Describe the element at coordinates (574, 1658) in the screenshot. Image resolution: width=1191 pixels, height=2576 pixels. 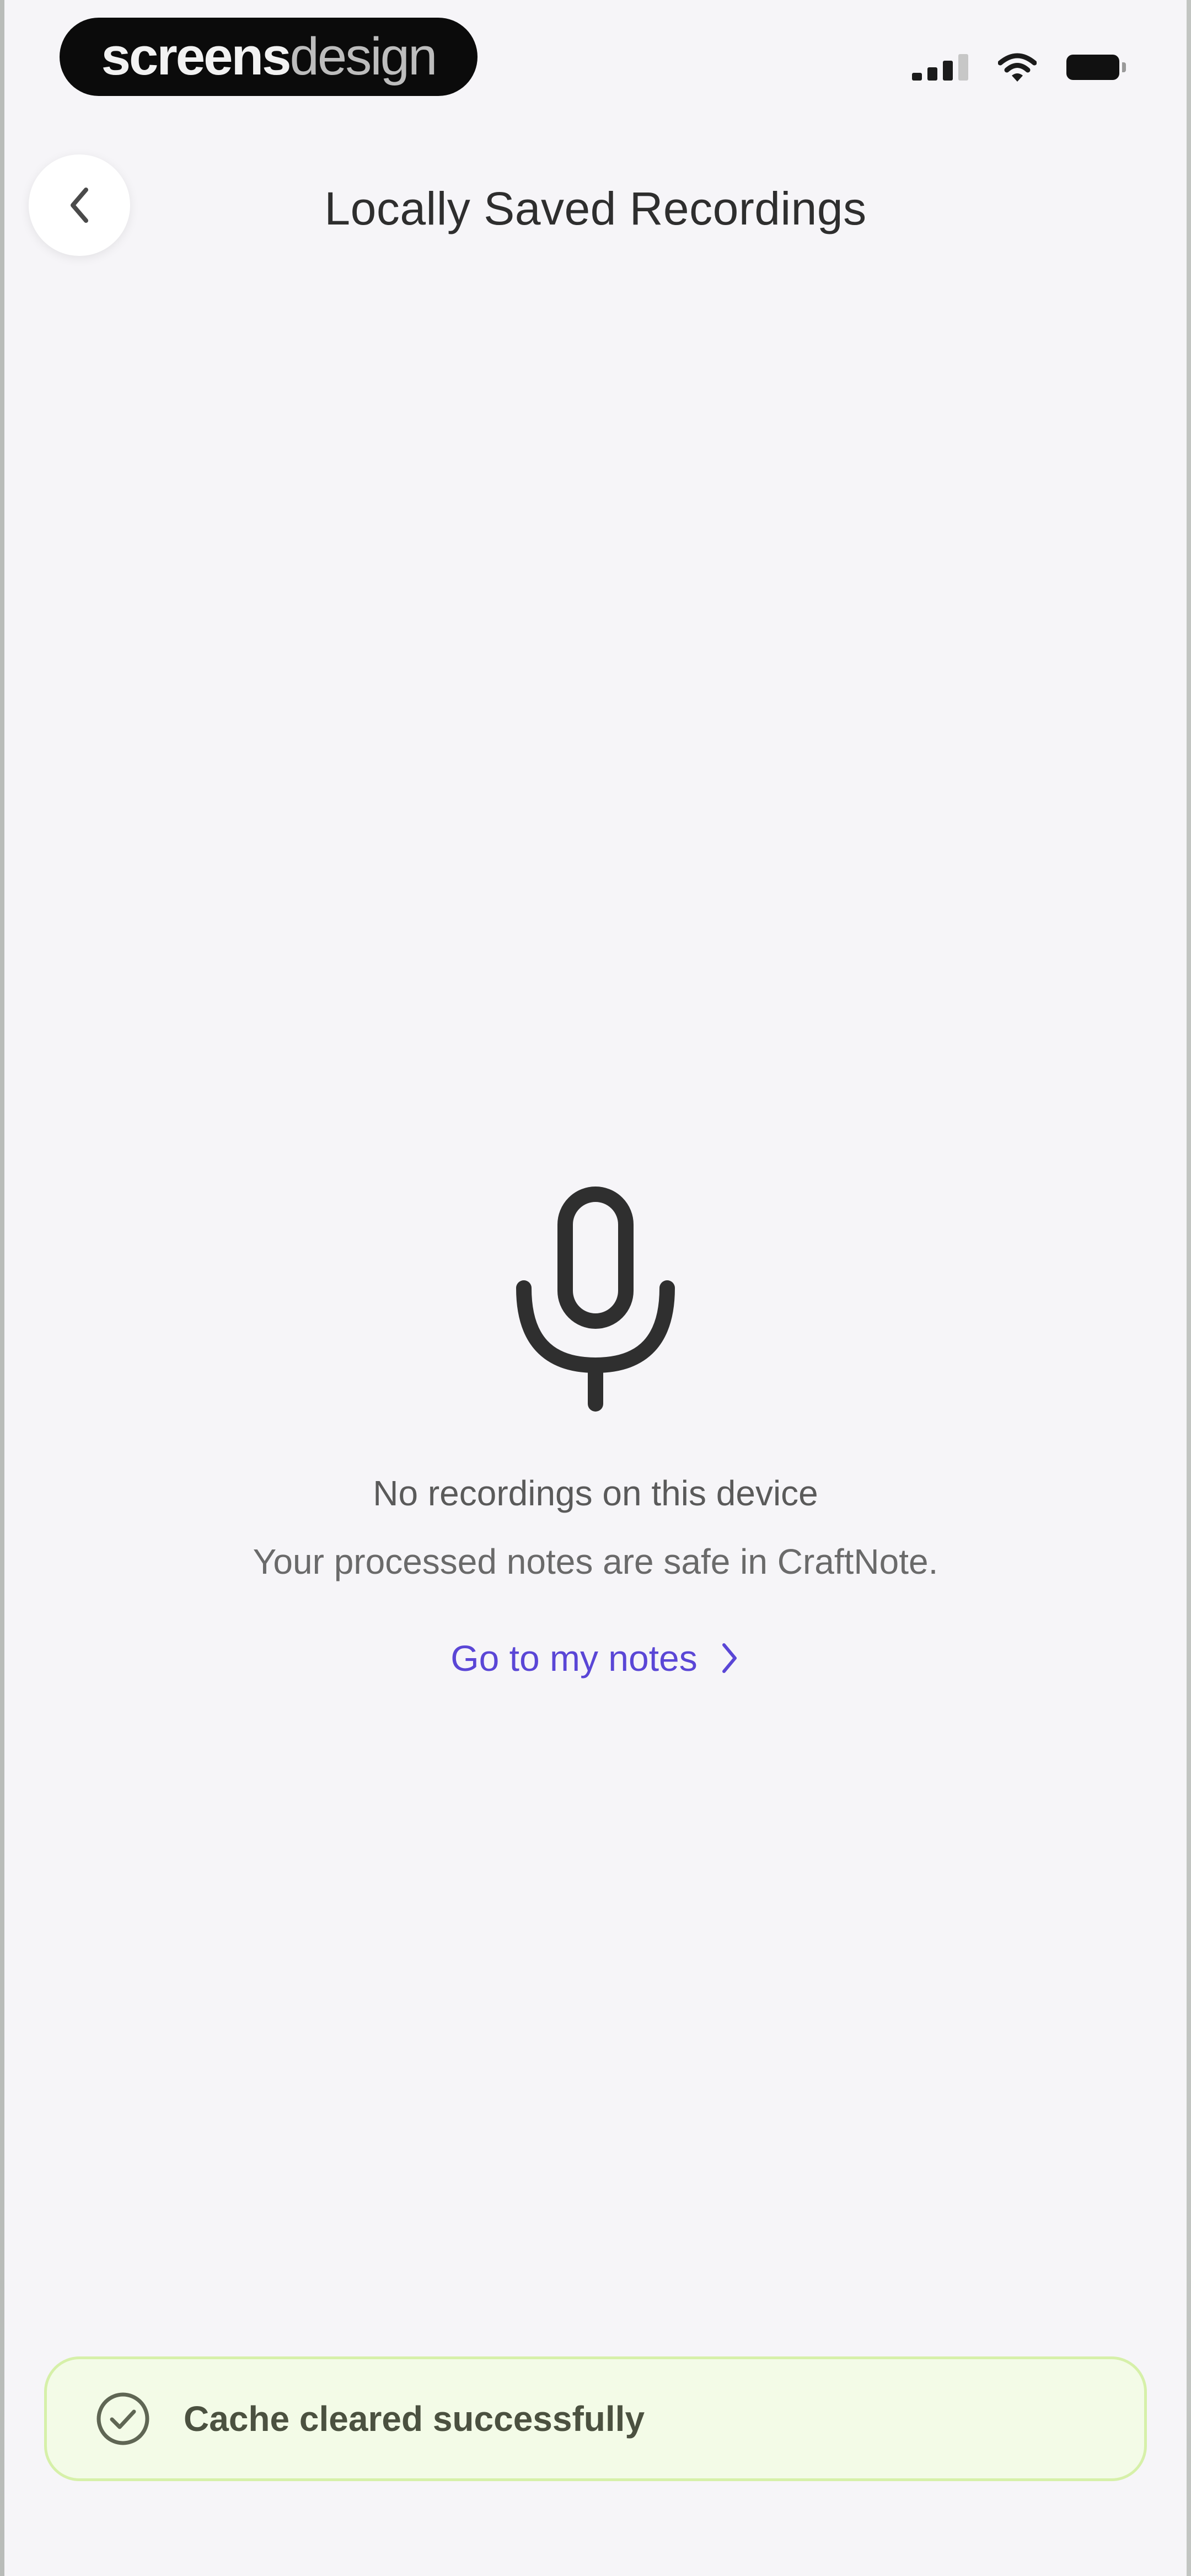
I see `go-to-notes-label: Go to my notes` at that location.